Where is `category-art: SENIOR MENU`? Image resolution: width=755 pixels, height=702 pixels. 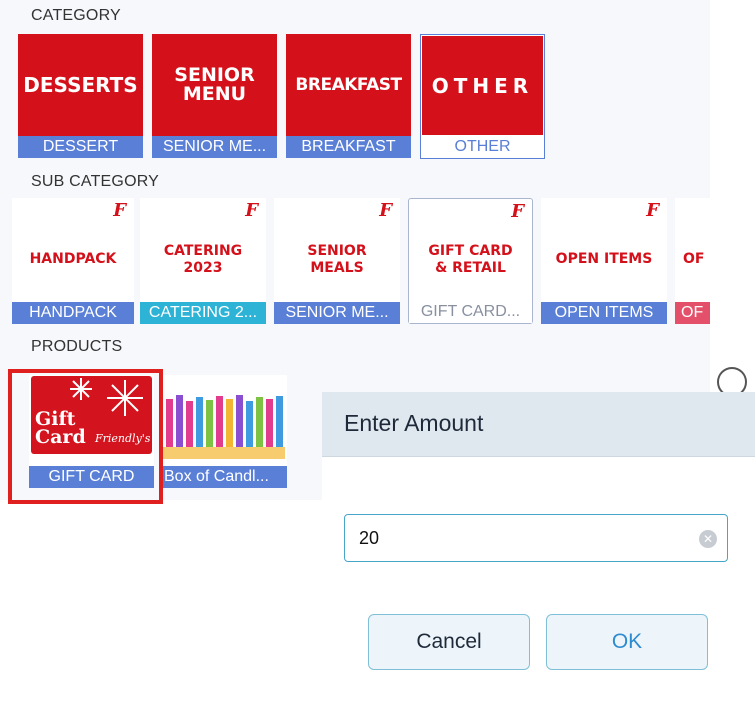
category-art: SENIOR MENU is located at coordinates (214, 85).